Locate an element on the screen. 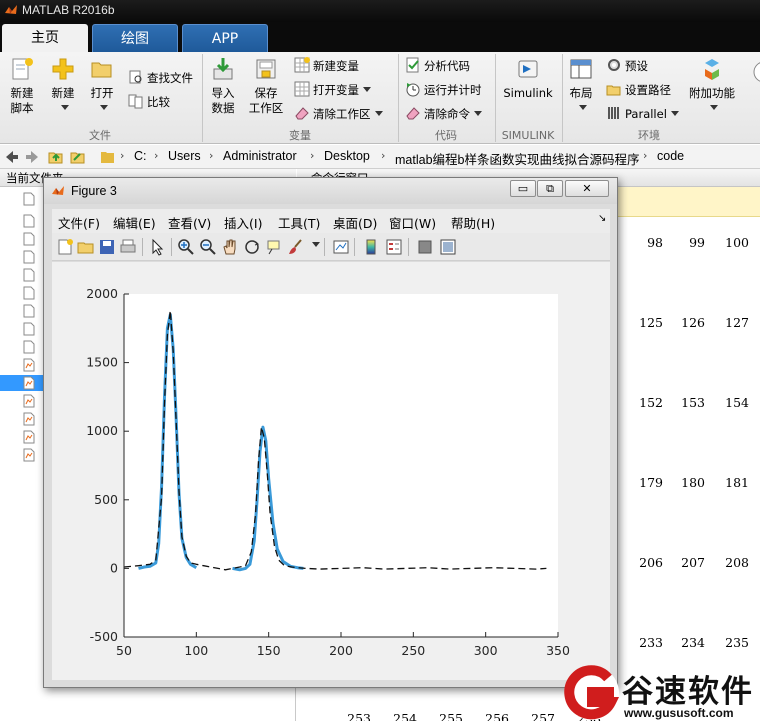 Image resolution: width=760 pixels, height=721 pixels. pan-hand-icon is located at coordinates (230, 247).